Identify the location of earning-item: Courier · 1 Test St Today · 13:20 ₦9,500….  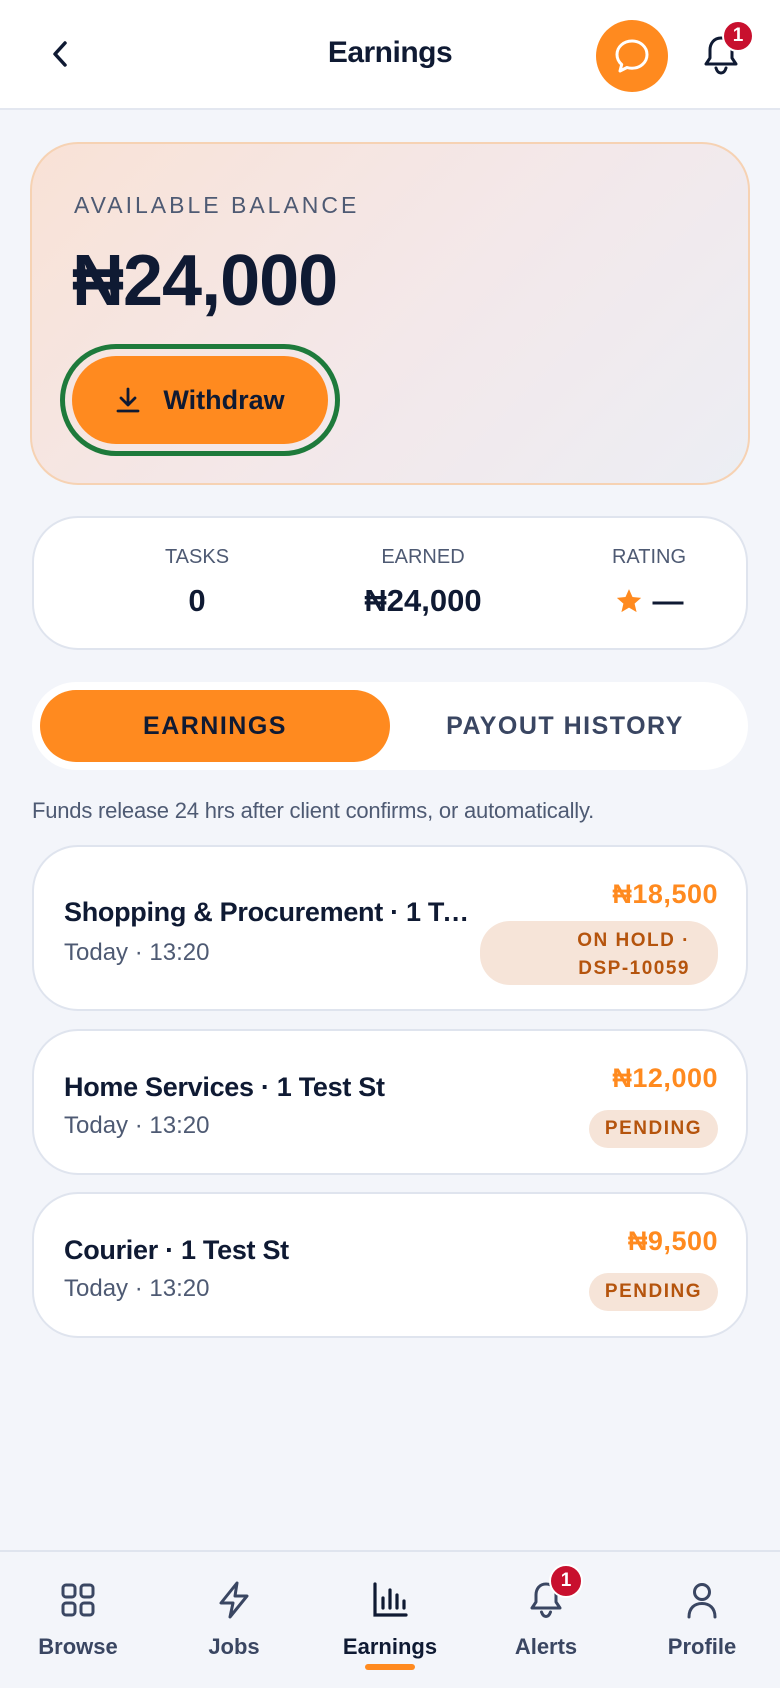
(390, 1265).